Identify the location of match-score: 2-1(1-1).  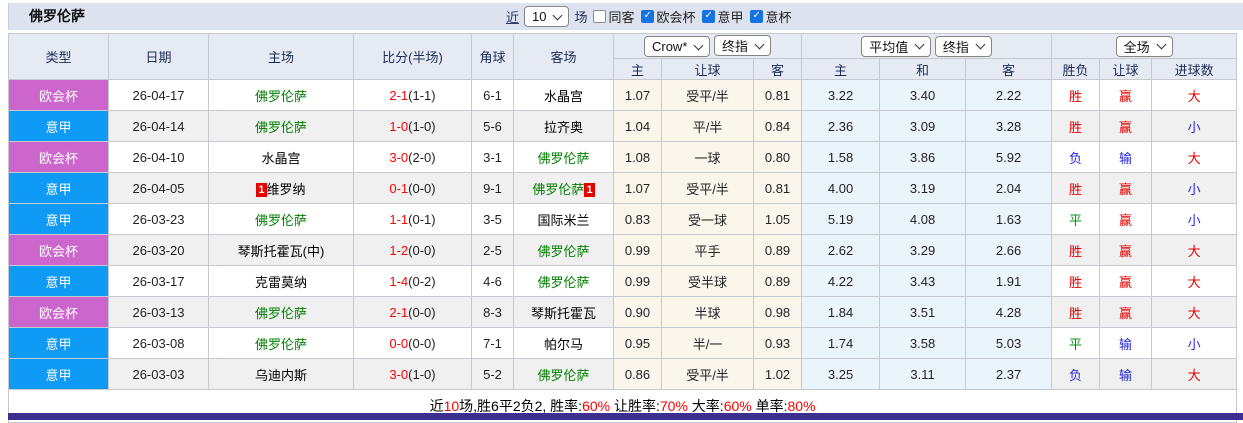
(412, 95).